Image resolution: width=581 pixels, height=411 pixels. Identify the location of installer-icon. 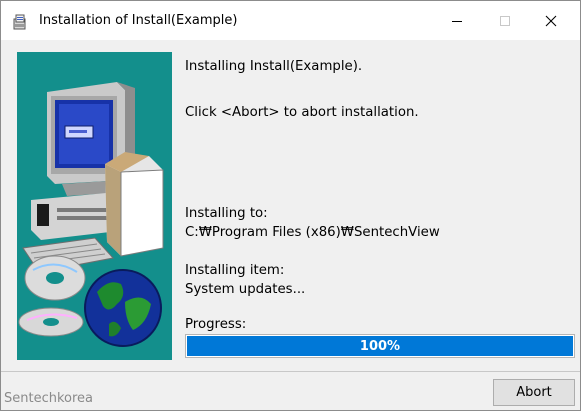
(20, 22).